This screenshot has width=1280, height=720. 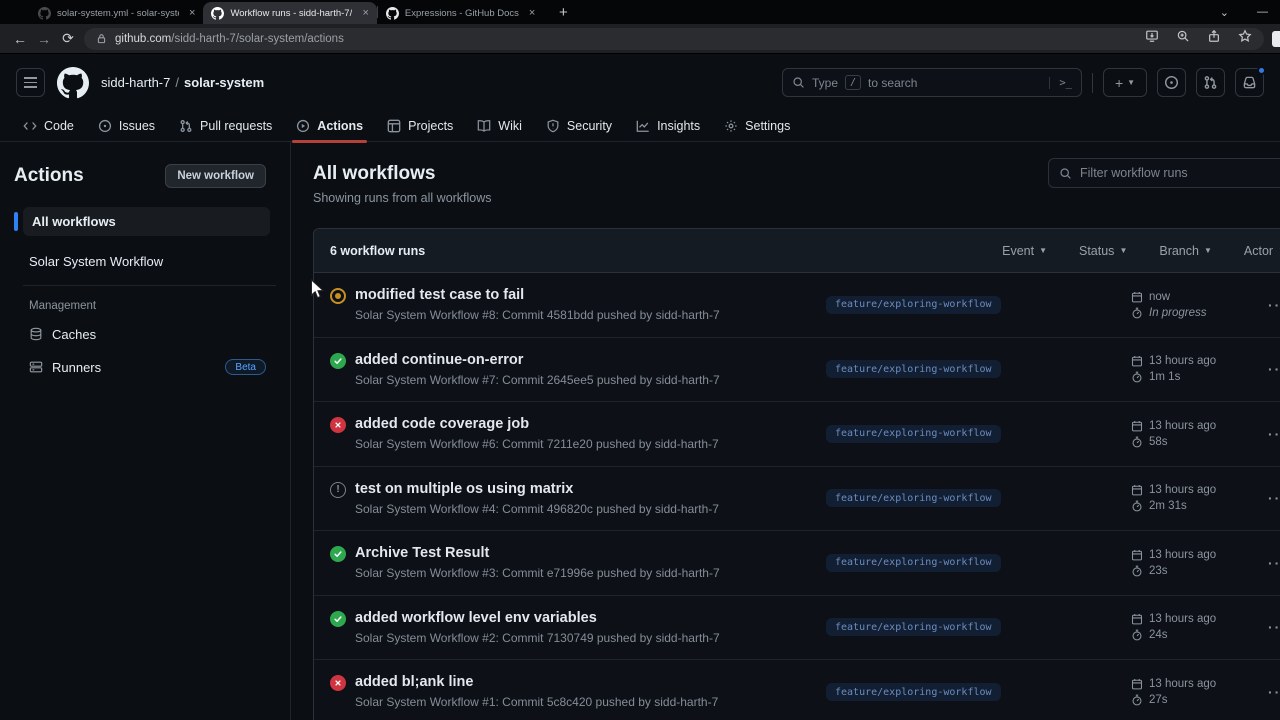 What do you see at coordinates (1276, 38) in the screenshot?
I see `extension-icon` at bounding box center [1276, 38].